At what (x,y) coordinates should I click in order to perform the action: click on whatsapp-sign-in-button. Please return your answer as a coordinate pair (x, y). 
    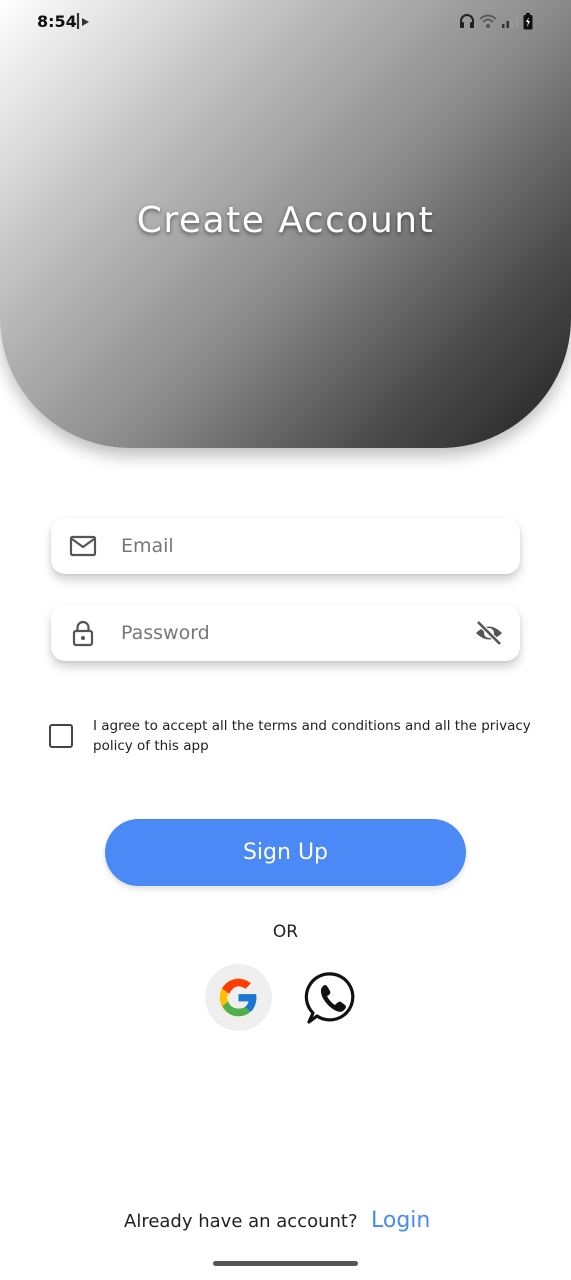
    Looking at the image, I should click on (332, 998).